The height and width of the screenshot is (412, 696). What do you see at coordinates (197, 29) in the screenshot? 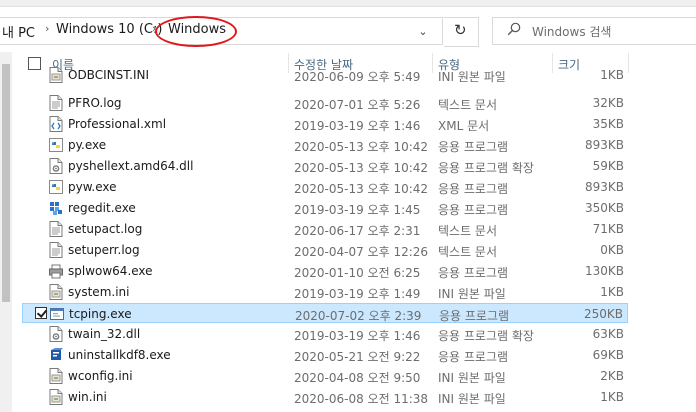
I see `breadcrumb-windows: Windows` at bounding box center [197, 29].